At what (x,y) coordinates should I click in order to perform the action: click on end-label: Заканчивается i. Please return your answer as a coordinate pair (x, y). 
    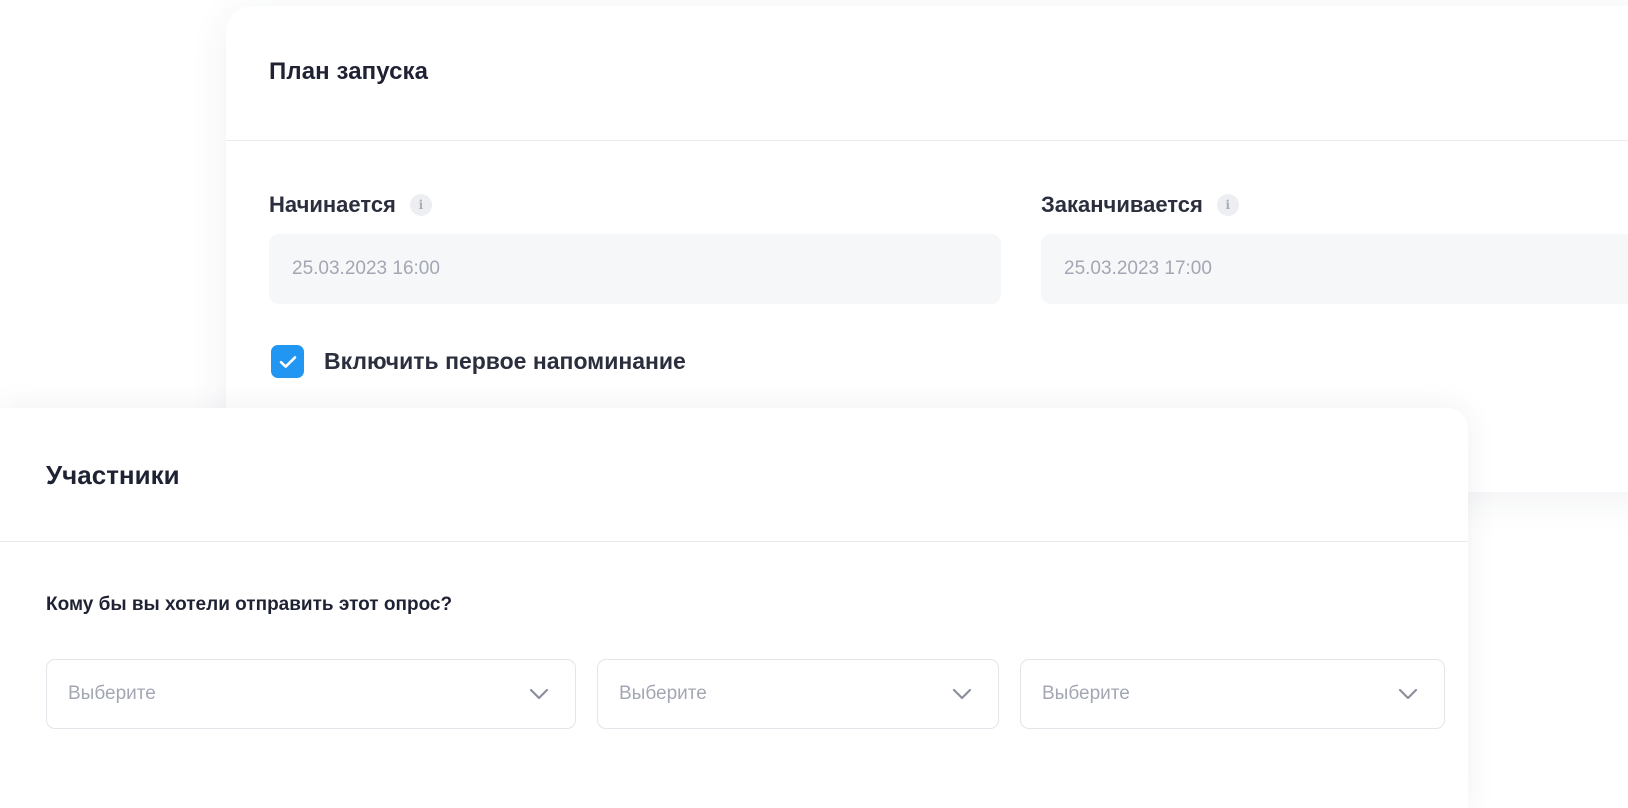
    Looking at the image, I should click on (1140, 205).